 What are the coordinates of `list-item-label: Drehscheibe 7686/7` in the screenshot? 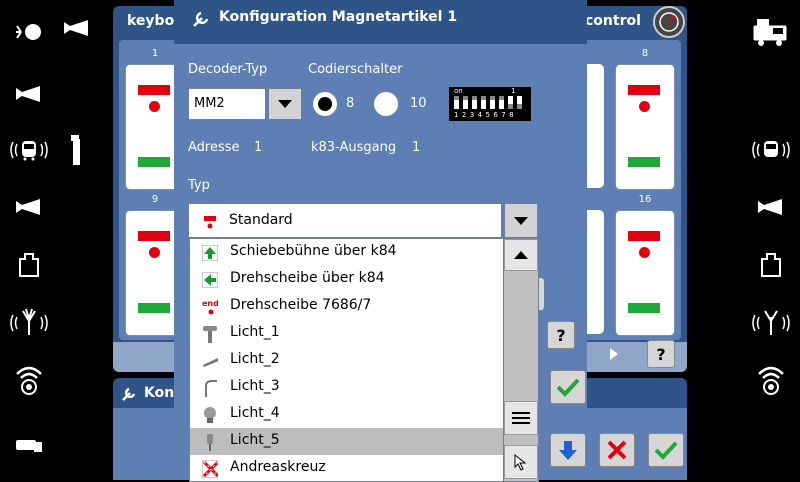 It's located at (301, 305).